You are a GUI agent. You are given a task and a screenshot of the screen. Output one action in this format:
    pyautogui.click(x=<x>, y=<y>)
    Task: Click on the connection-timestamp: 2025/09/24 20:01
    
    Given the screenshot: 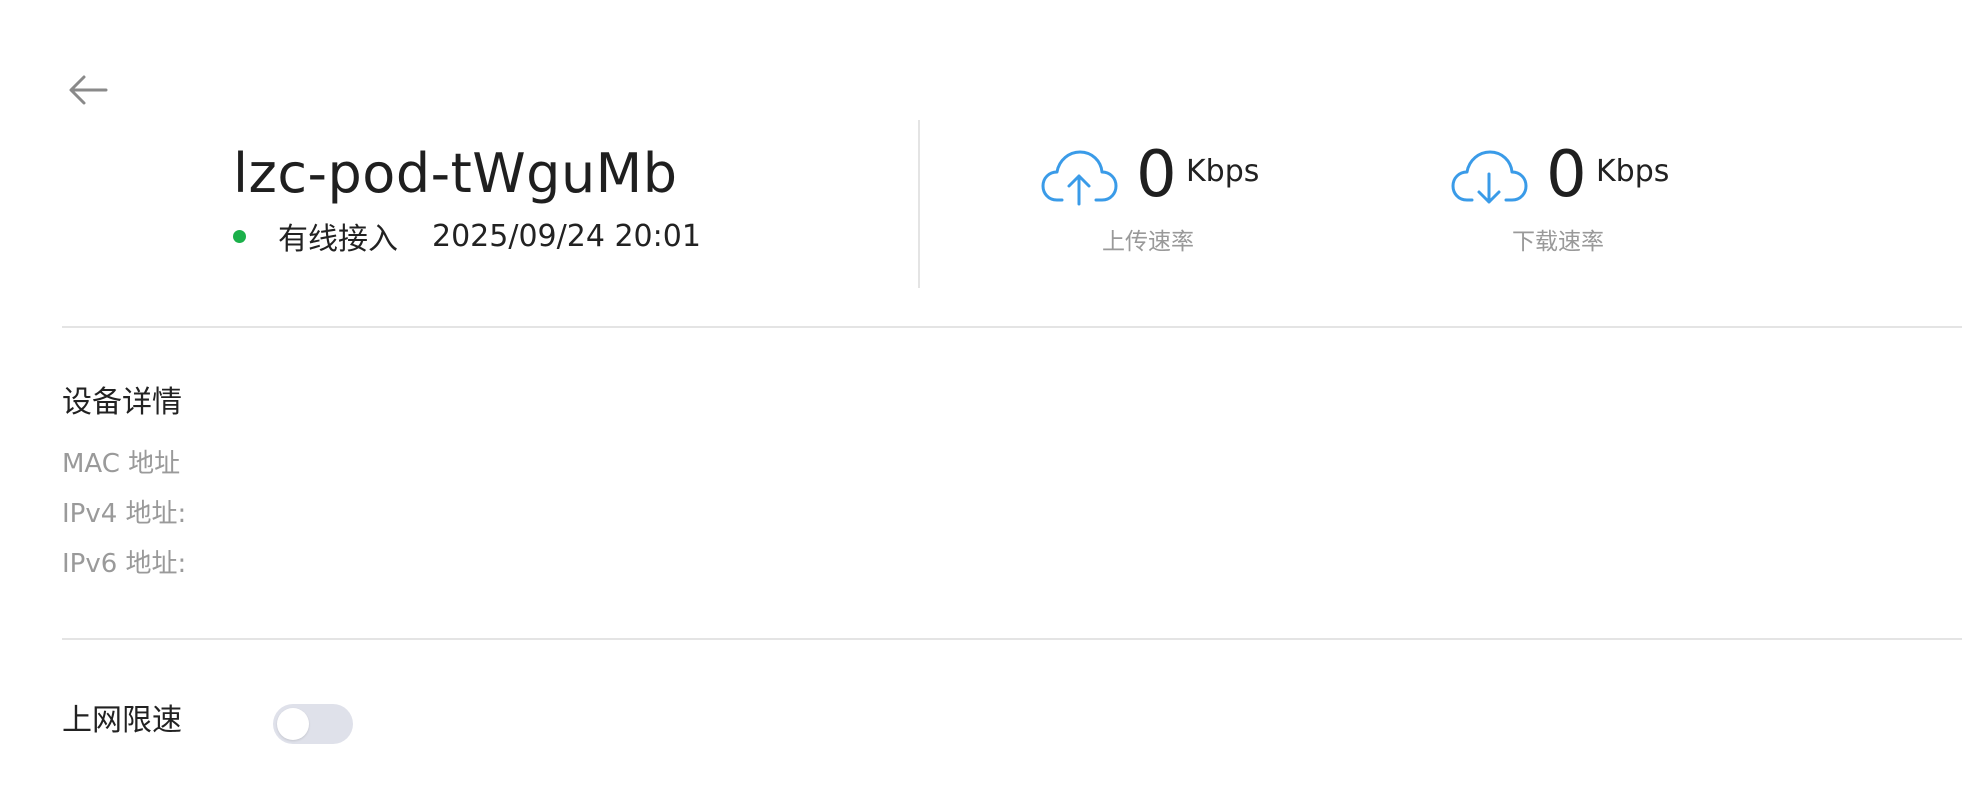 What is the action you would take?
    pyautogui.click(x=566, y=236)
    